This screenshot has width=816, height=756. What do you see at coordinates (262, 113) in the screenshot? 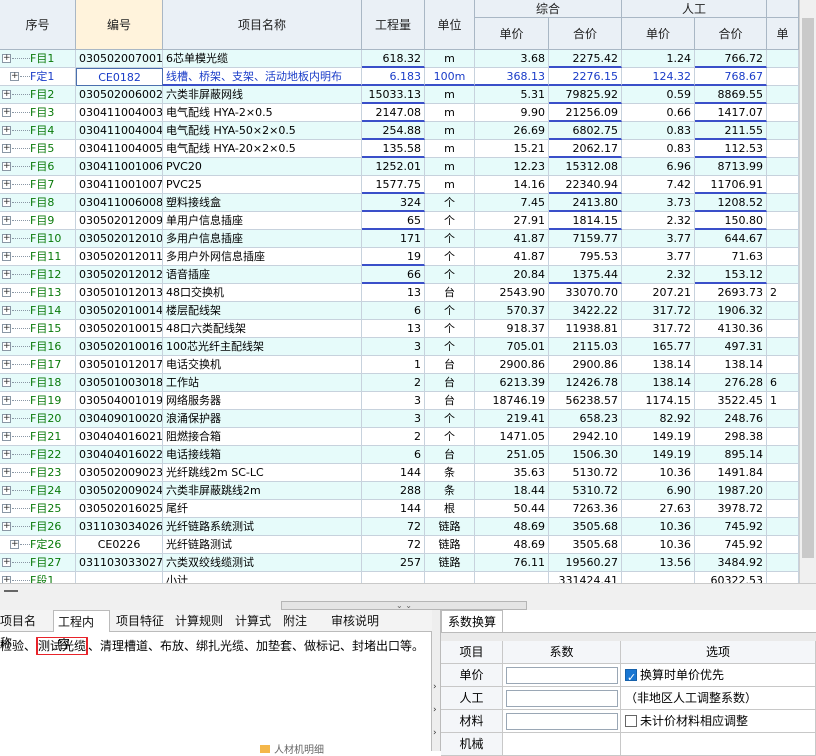
I see `row-name: 电气配线 HYA-2×0.5` at bounding box center [262, 113].